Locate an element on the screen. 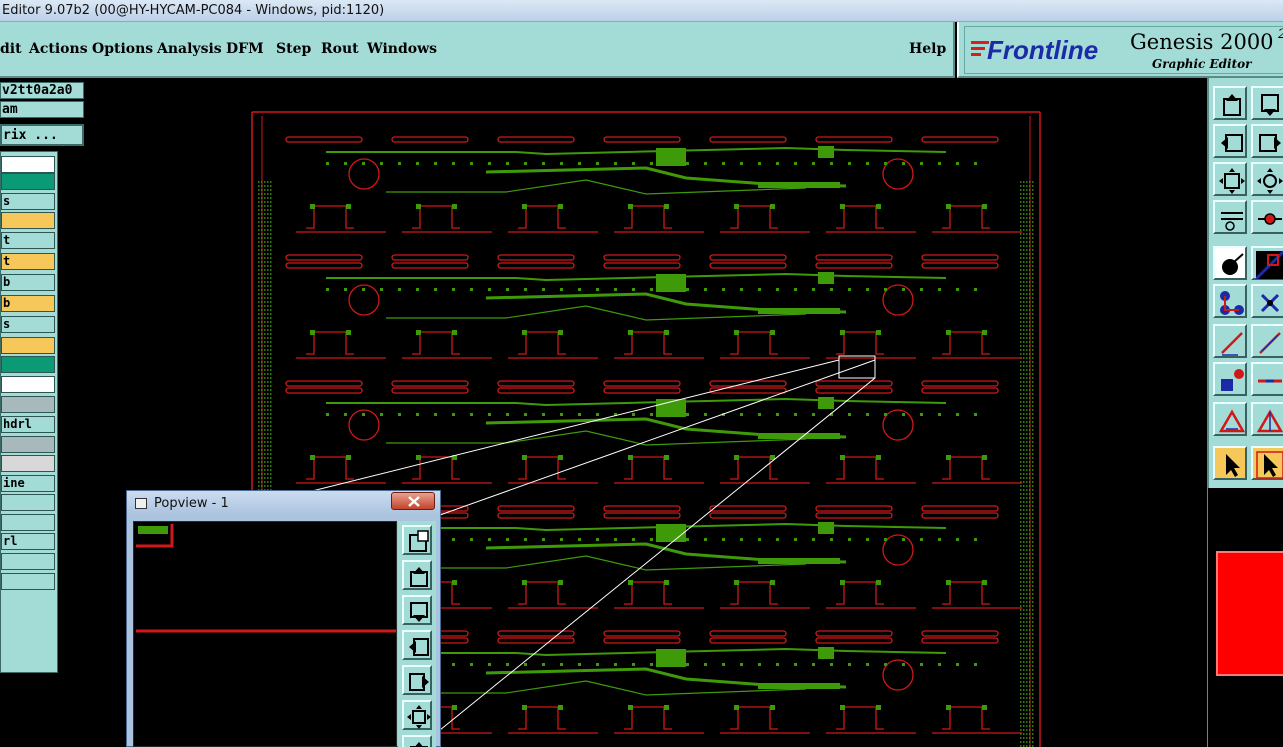 Image resolution: width=1283 pixels, height=747 pixels. add-line-button is located at coordinates (1230, 341).